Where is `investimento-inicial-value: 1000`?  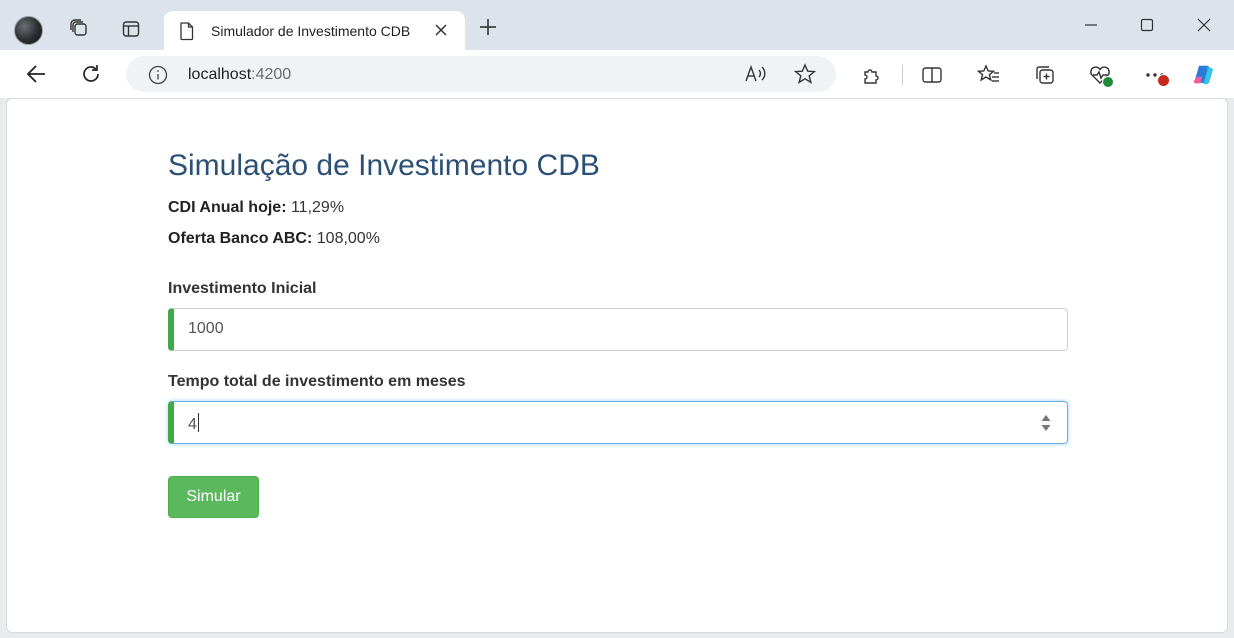 investimento-inicial-value: 1000 is located at coordinates (206, 328).